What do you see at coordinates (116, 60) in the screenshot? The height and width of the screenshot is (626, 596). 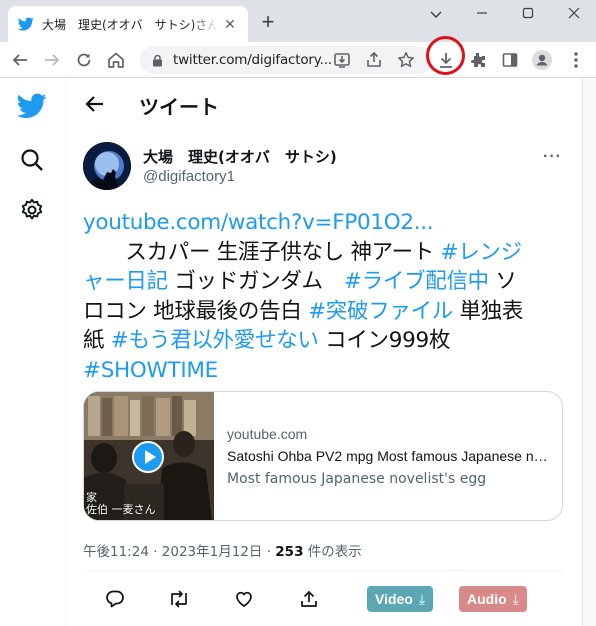 I see `home-icon` at bounding box center [116, 60].